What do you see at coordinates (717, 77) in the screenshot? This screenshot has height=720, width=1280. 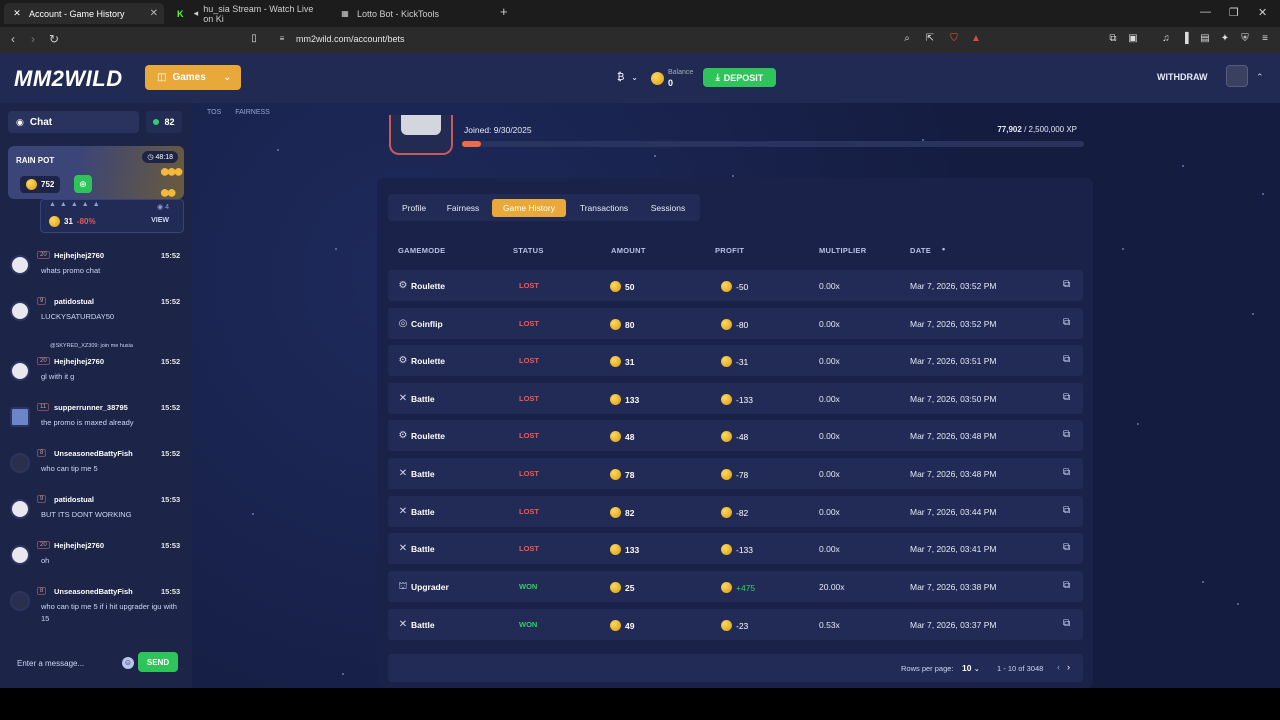 I see `download-icon: ⤓` at bounding box center [717, 77].